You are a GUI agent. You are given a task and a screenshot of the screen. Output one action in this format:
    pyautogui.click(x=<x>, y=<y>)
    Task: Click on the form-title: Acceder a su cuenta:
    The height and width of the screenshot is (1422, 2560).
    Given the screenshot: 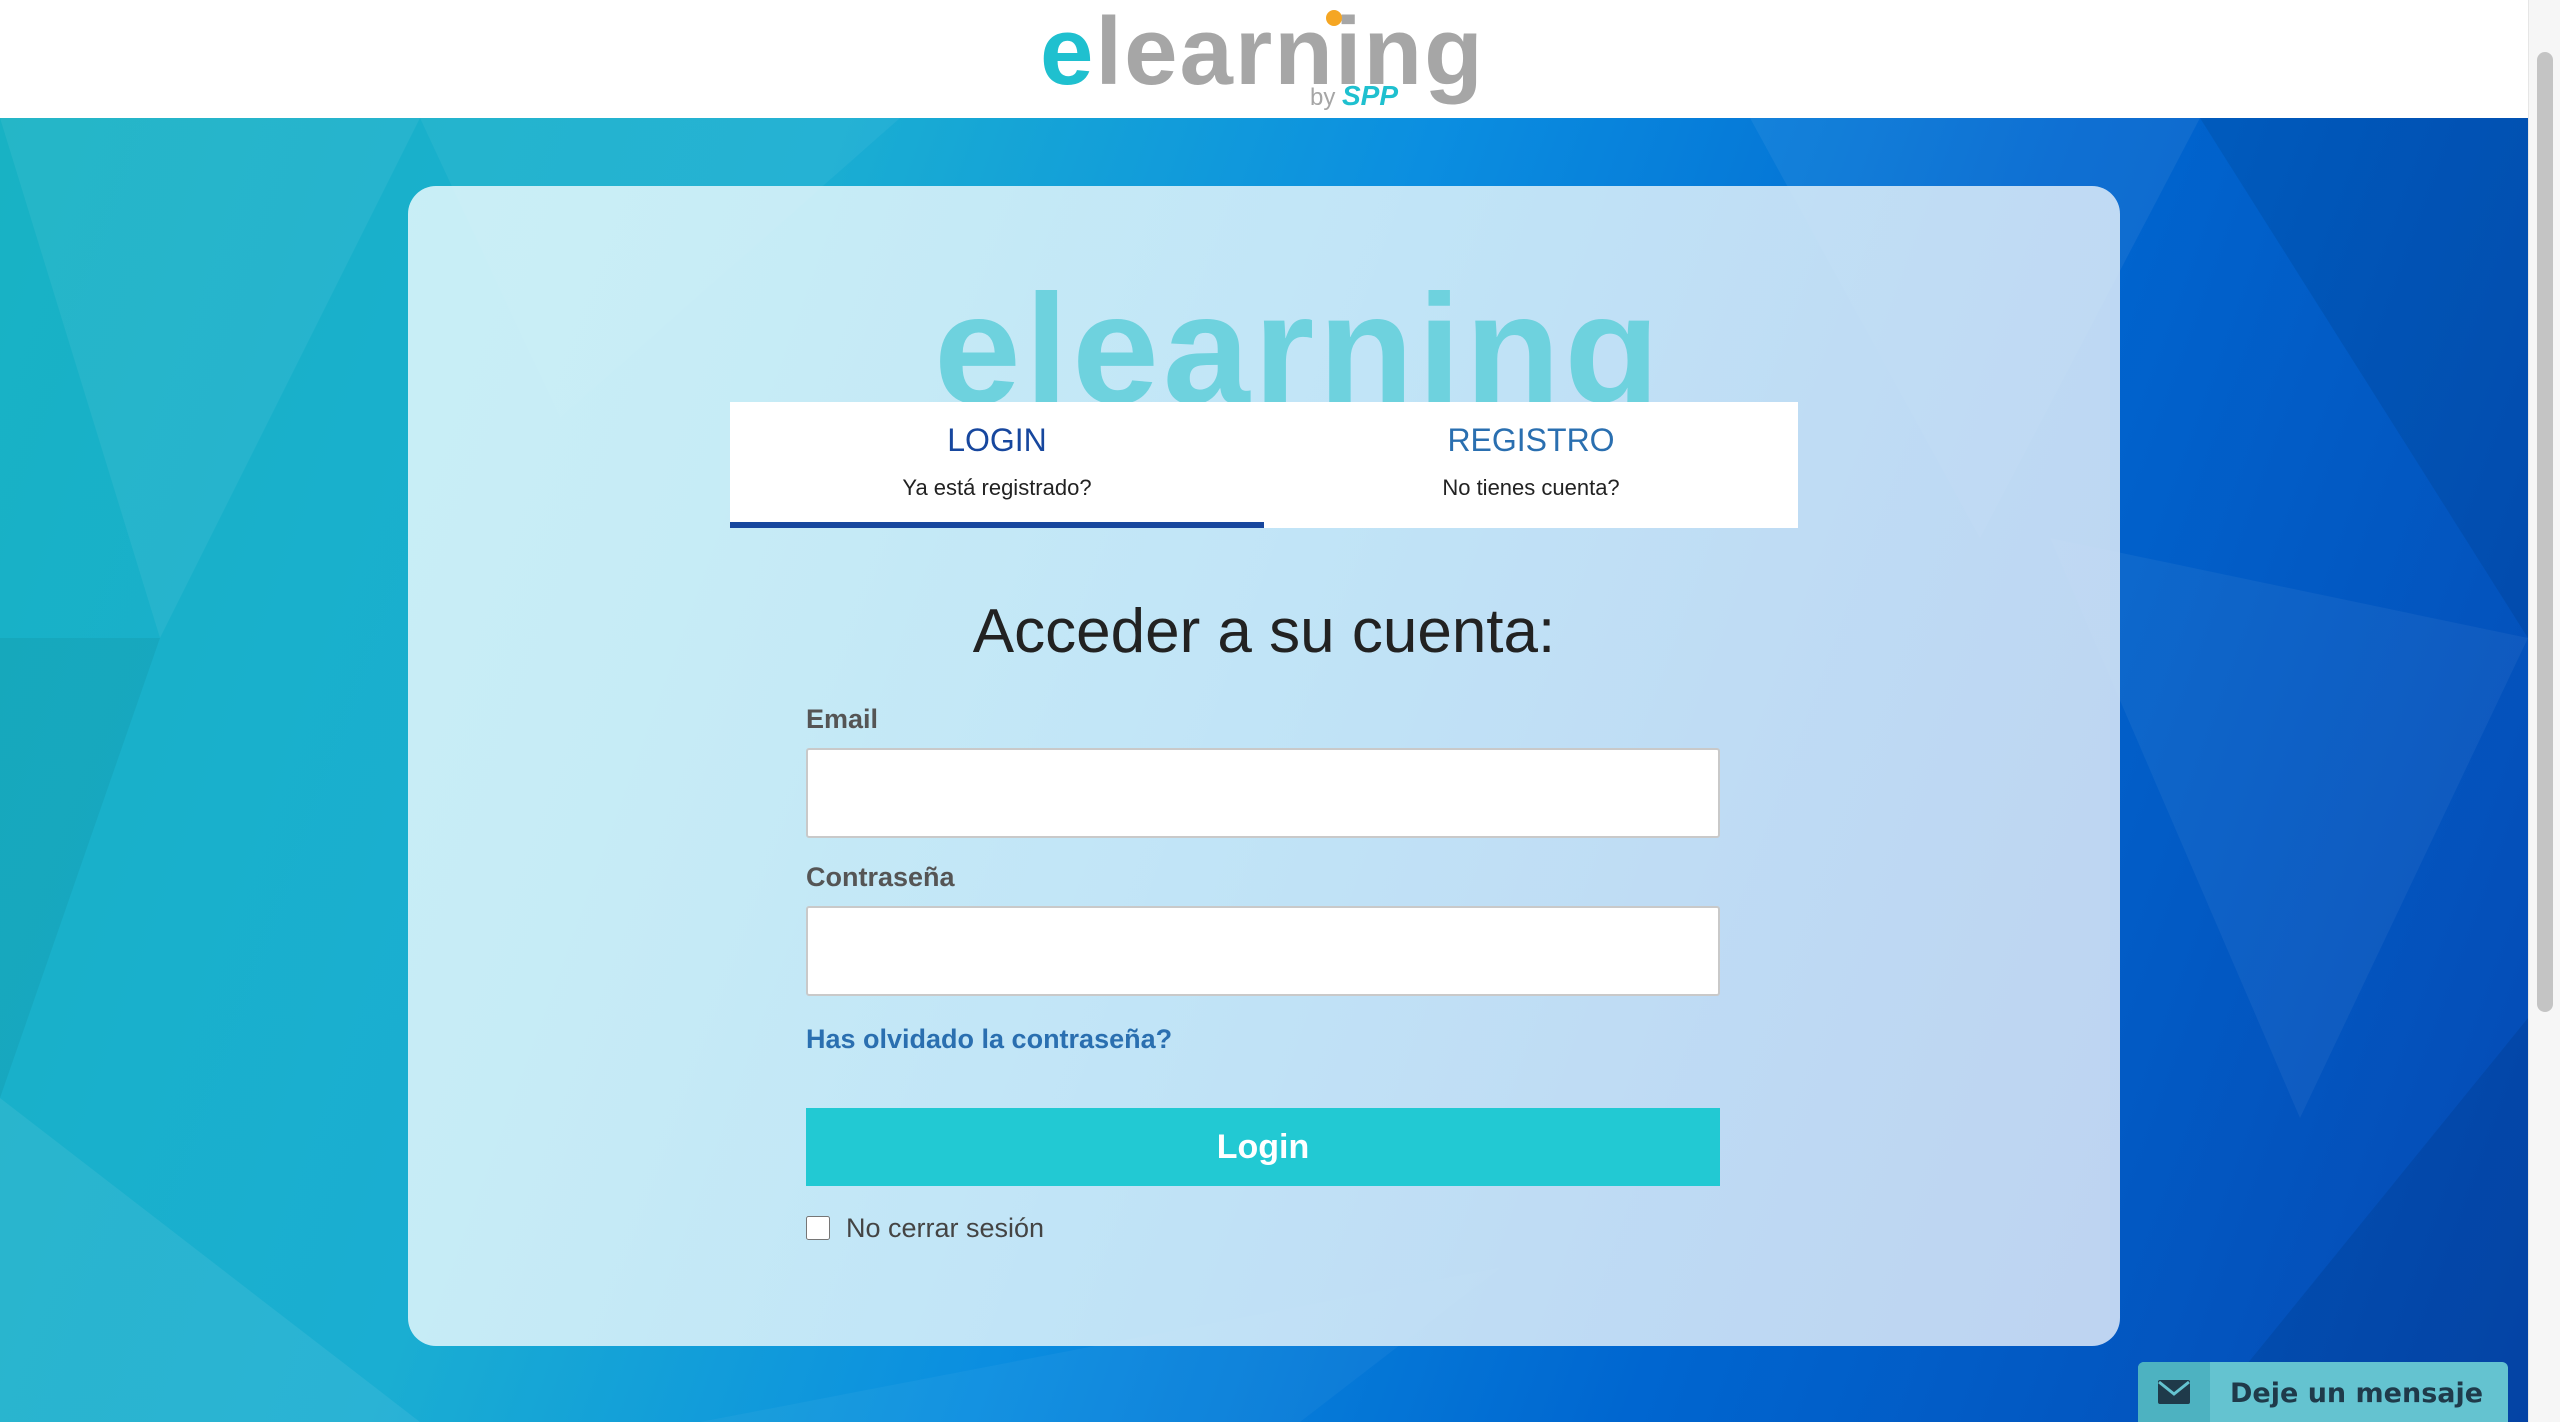 What is the action you would take?
    pyautogui.click(x=1264, y=631)
    